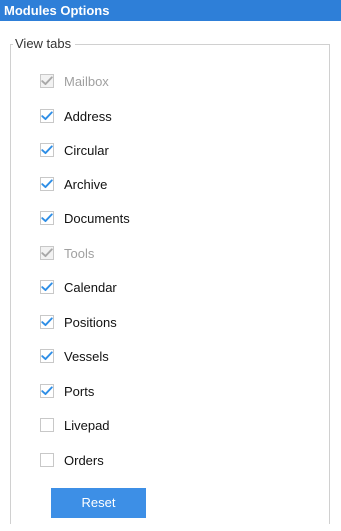 The width and height of the screenshot is (341, 531). What do you see at coordinates (47, 425) in the screenshot?
I see `checkbox-livepad` at bounding box center [47, 425].